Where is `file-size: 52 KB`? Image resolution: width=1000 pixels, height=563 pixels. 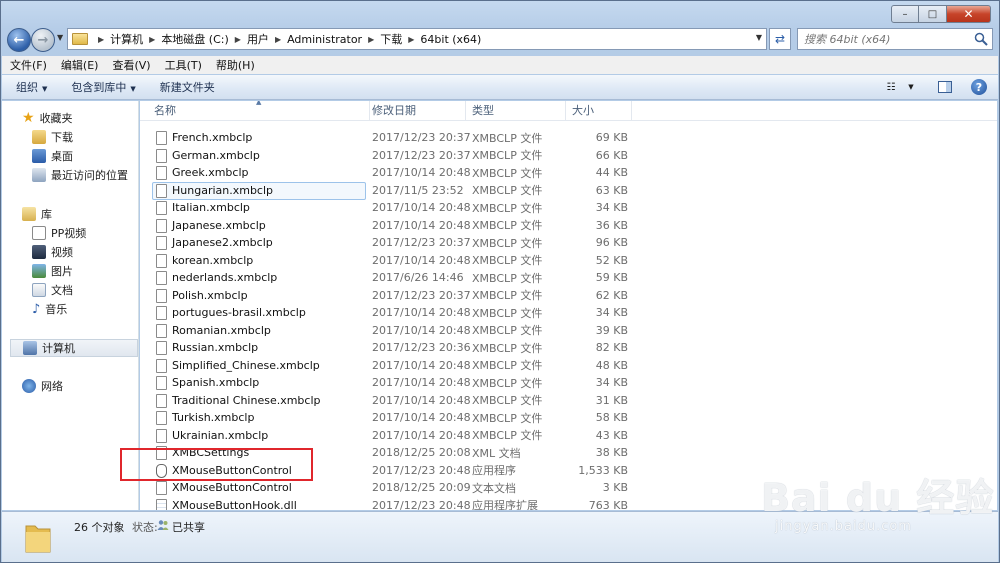 file-size: 52 KB is located at coordinates (611, 260).